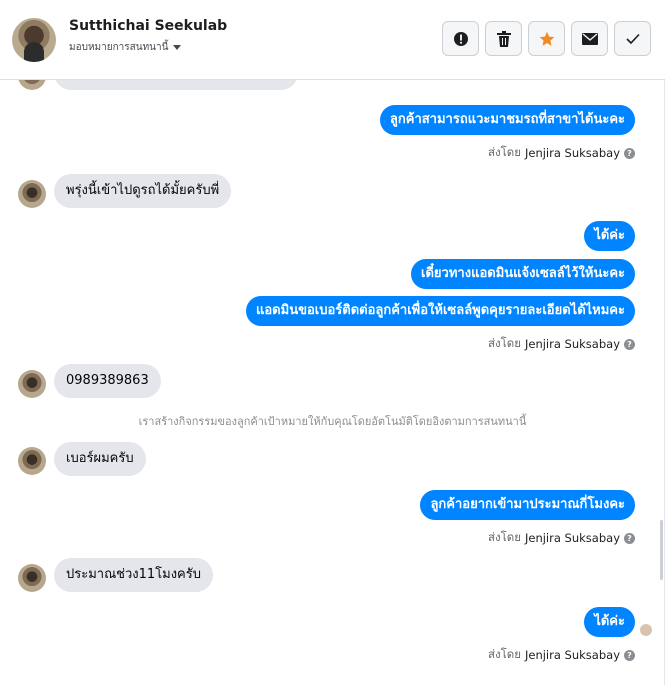 Image resolution: width=665 pixels, height=685 pixels. What do you see at coordinates (507, 120) in the screenshot?
I see `message-bubble-outgoing: ลูกค้าสามารถแวะมาชมรถที่สาขาได้นะคะ` at bounding box center [507, 120].